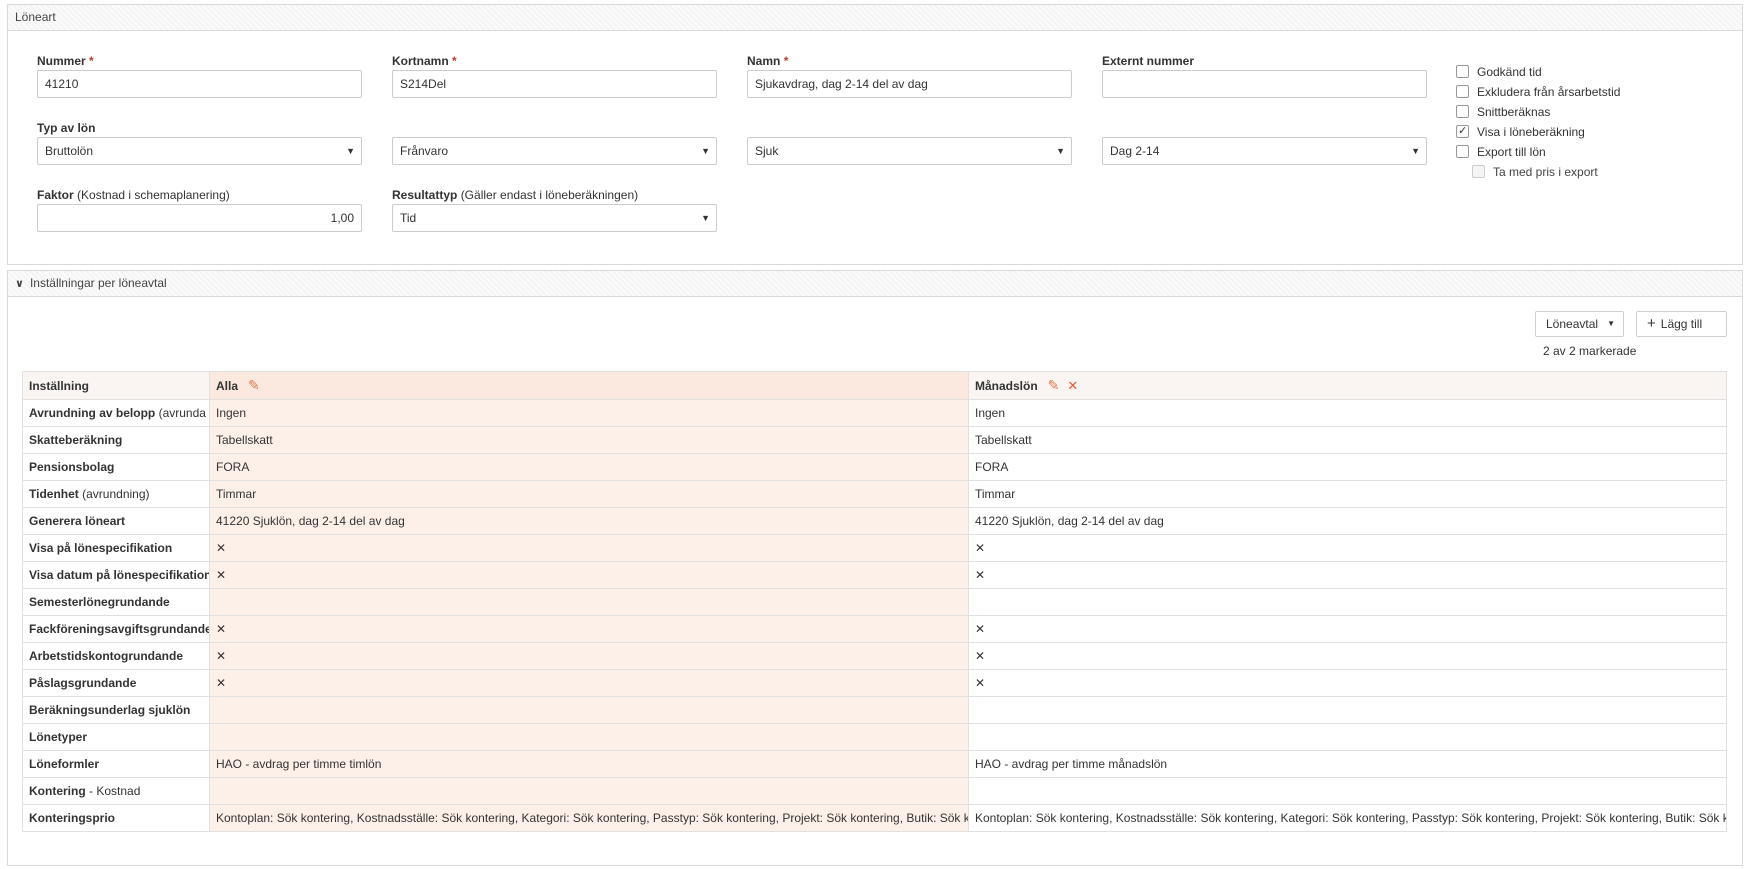 Image resolution: width=1757 pixels, height=869 pixels. What do you see at coordinates (1347, 385) in the screenshot?
I see `column-header-manadslon: Månadslön ✎ ✕` at bounding box center [1347, 385].